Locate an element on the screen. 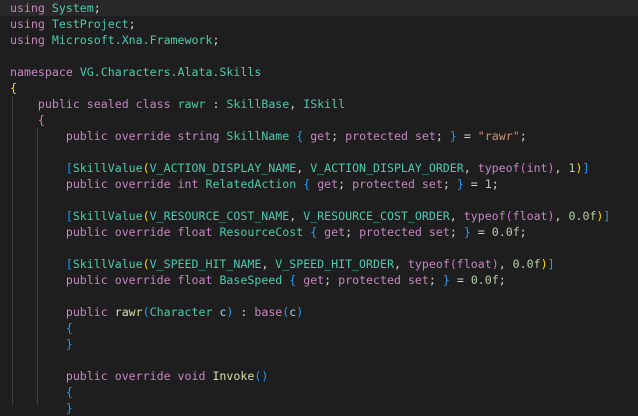 The image size is (638, 416). code-line: using System; is located at coordinates (319, 8).